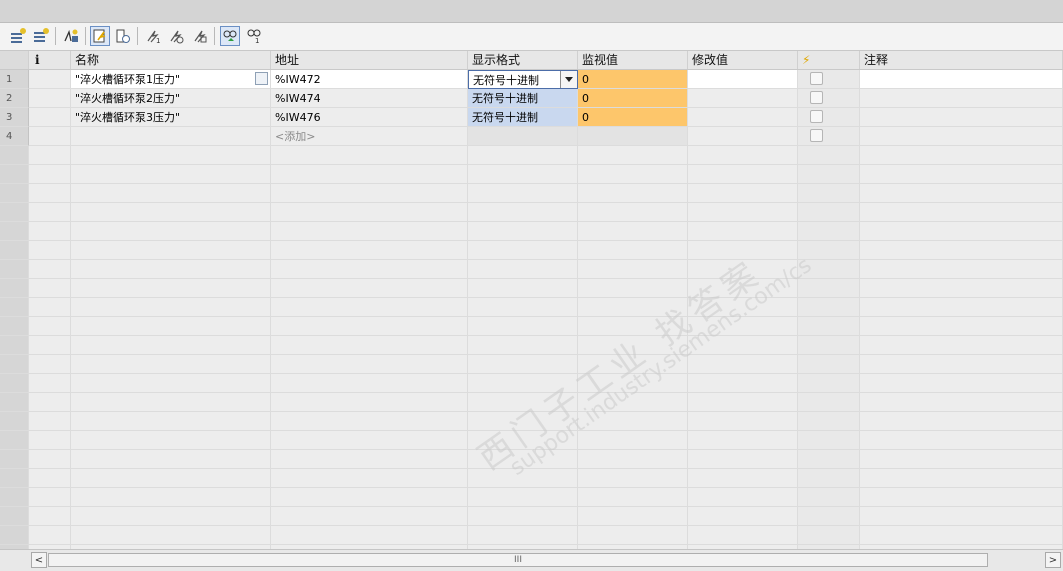  I want to click on monitor-all-icon, so click(100, 36).